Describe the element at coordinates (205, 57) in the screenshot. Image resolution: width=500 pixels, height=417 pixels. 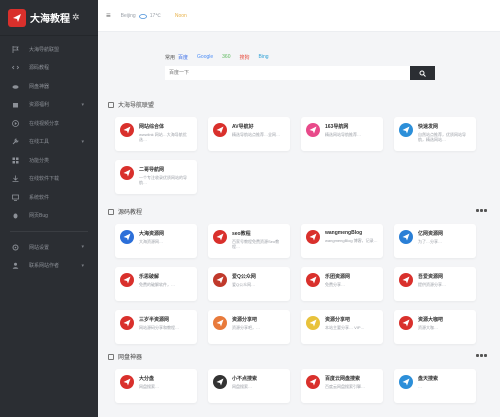
I see `search-tab-1: Google` at that location.